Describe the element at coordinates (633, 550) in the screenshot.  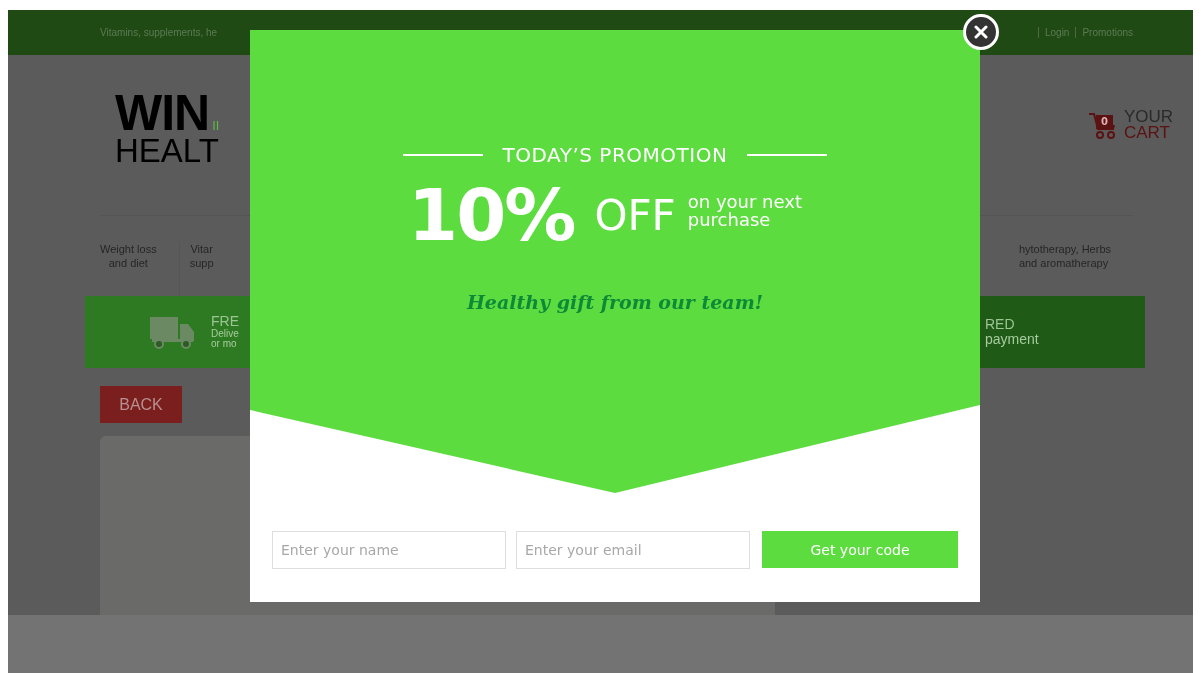
I see `email-field: Enter your email` at that location.